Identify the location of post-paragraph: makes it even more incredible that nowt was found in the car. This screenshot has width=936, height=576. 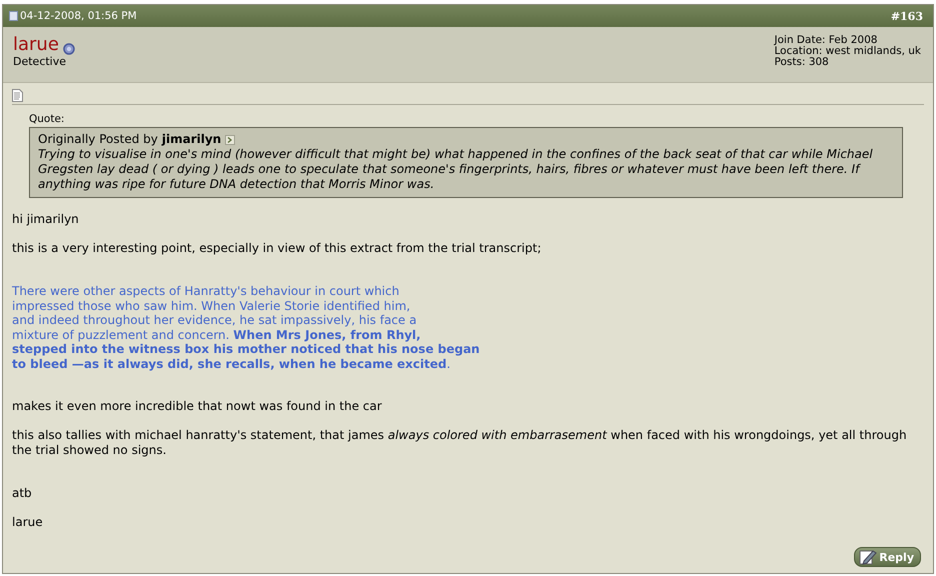
(197, 406).